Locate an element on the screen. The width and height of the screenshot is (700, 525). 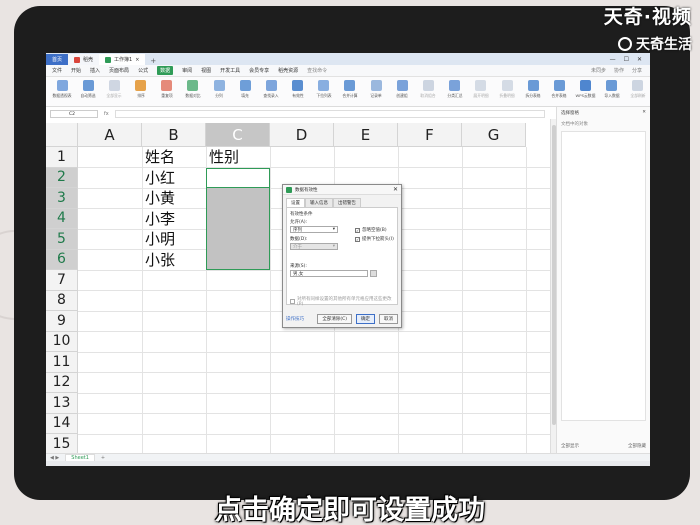
column-header-f: F is located at coordinates (430, 135).